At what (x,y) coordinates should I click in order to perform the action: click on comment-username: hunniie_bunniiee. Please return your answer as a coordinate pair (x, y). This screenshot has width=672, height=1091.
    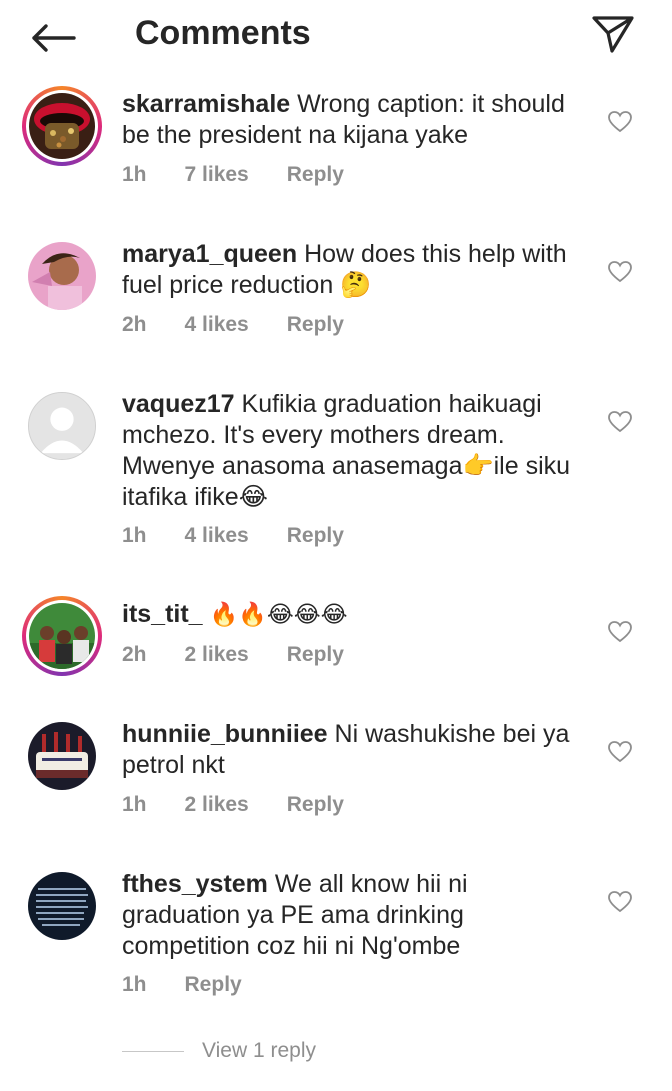
    Looking at the image, I should click on (225, 734).